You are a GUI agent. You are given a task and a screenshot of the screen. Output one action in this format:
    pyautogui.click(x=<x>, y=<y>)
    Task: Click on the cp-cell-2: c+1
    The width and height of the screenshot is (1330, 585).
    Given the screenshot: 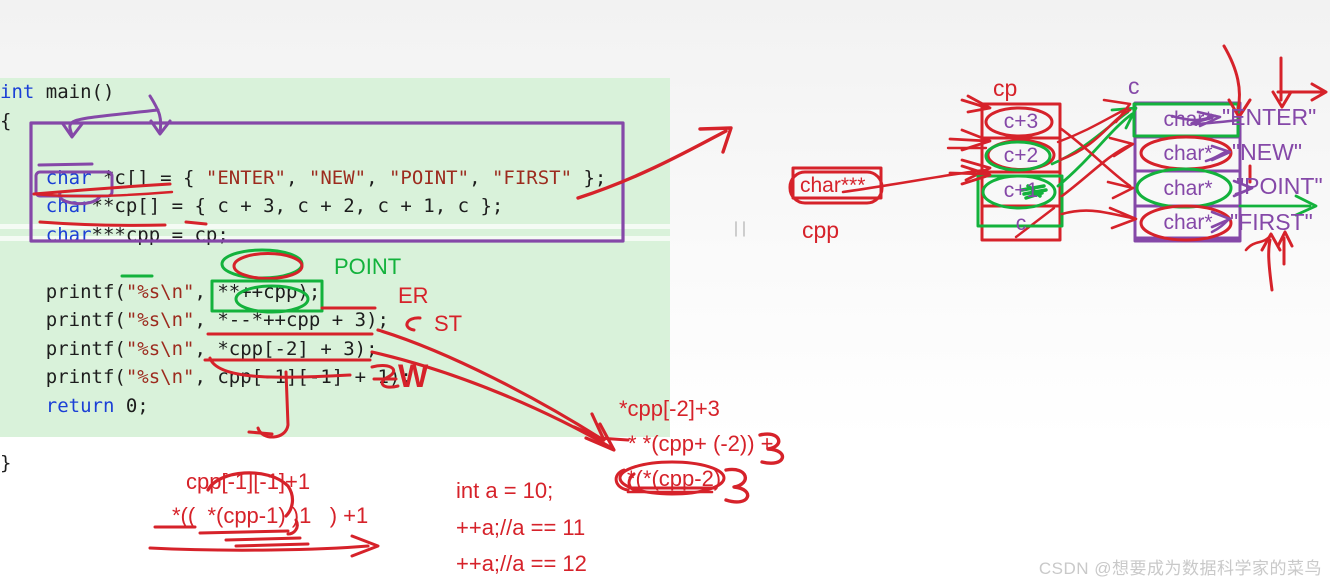 What is the action you would take?
    pyautogui.click(x=1021, y=190)
    